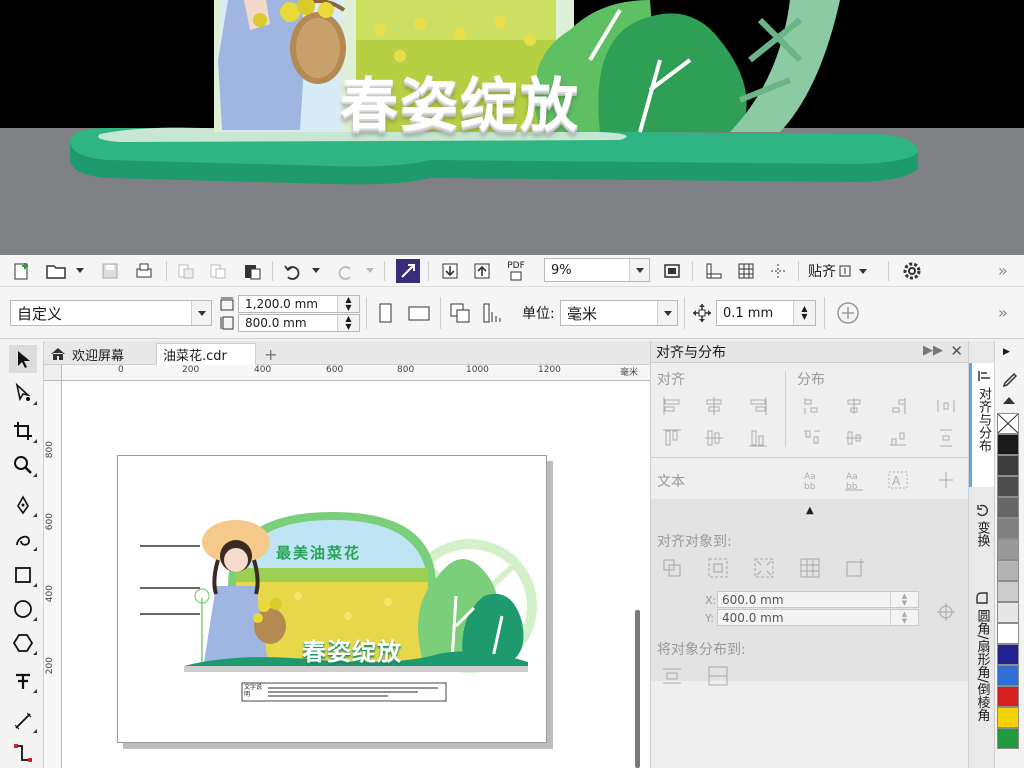  Describe the element at coordinates (672, 271) in the screenshot. I see `full-screen-icon` at that location.